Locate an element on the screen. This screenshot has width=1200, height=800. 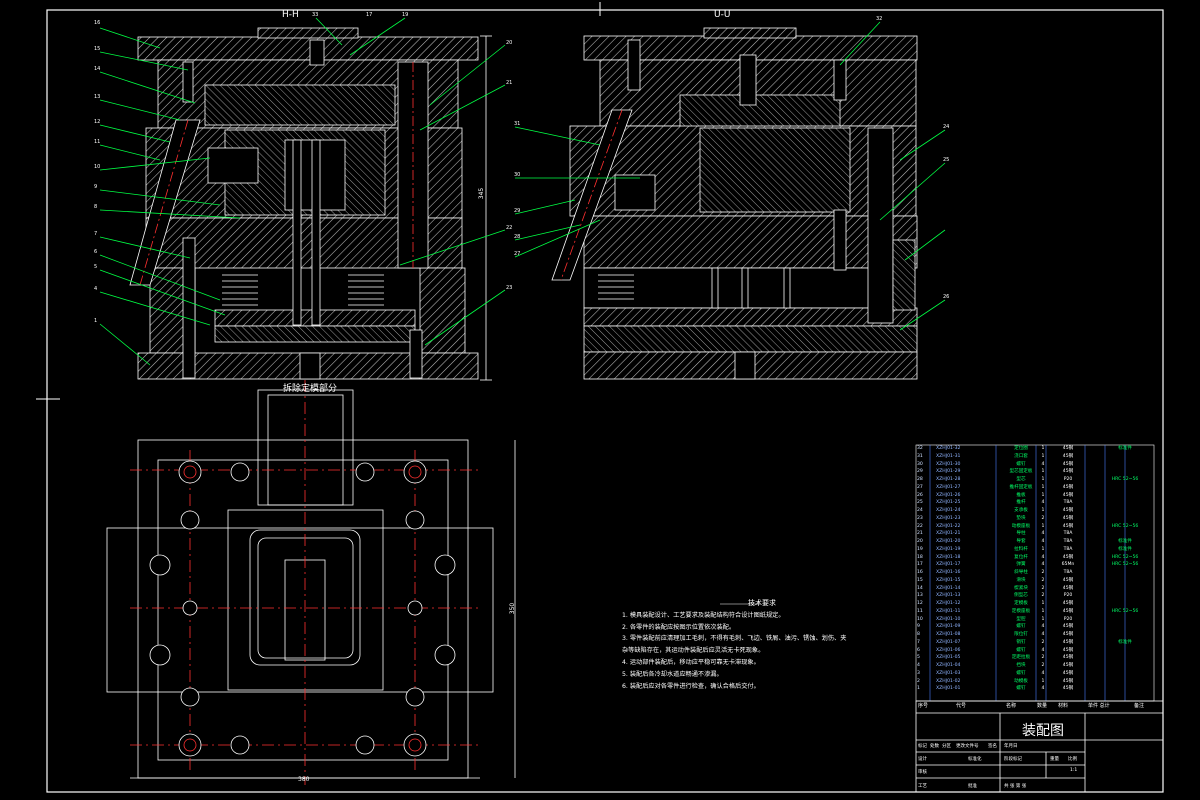
bom-cell-no: 30 is located at coordinates (920, 464).